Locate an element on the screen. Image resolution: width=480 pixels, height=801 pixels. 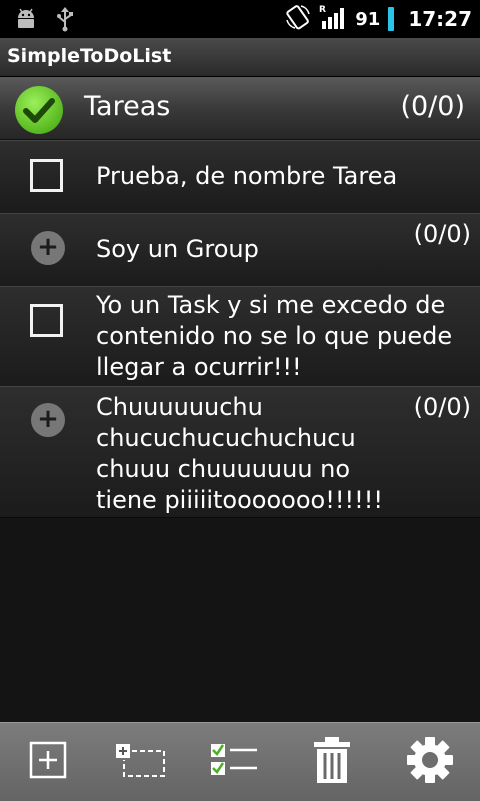
trash-icon is located at coordinates (332, 762).